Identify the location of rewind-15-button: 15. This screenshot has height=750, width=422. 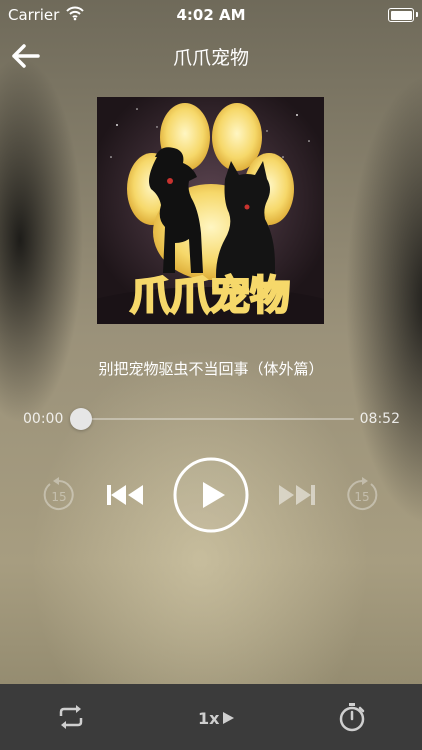
(59, 495).